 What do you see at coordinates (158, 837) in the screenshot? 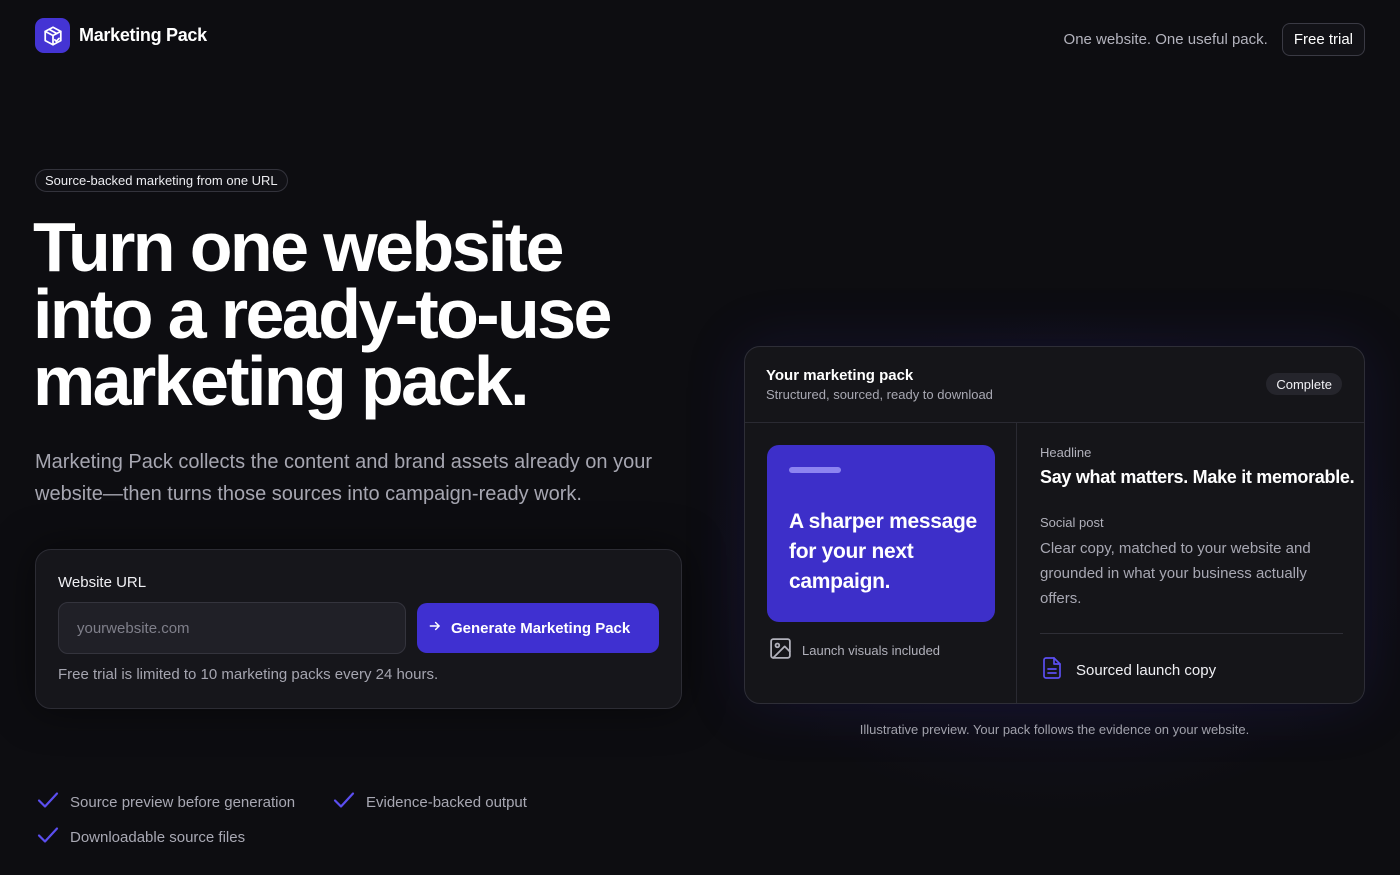
I see `feature-label: Downloadable source files` at bounding box center [158, 837].